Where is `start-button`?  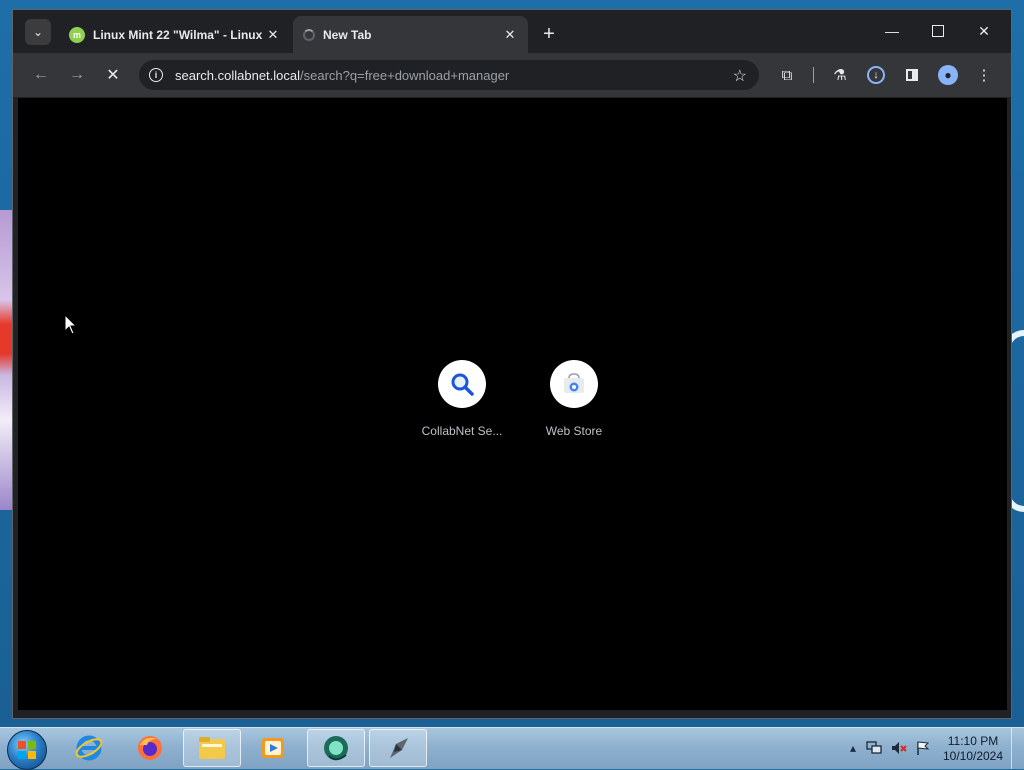 start-button is located at coordinates (27, 750).